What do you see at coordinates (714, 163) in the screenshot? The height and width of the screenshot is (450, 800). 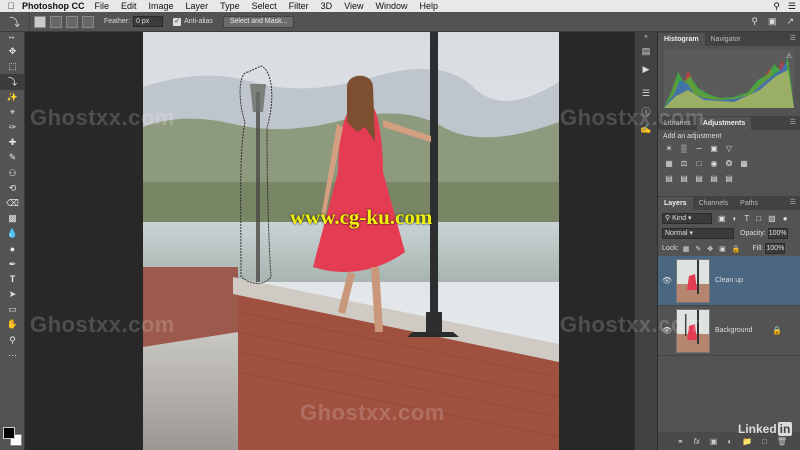 I see `photo-filter-icon: ◉` at bounding box center [714, 163].